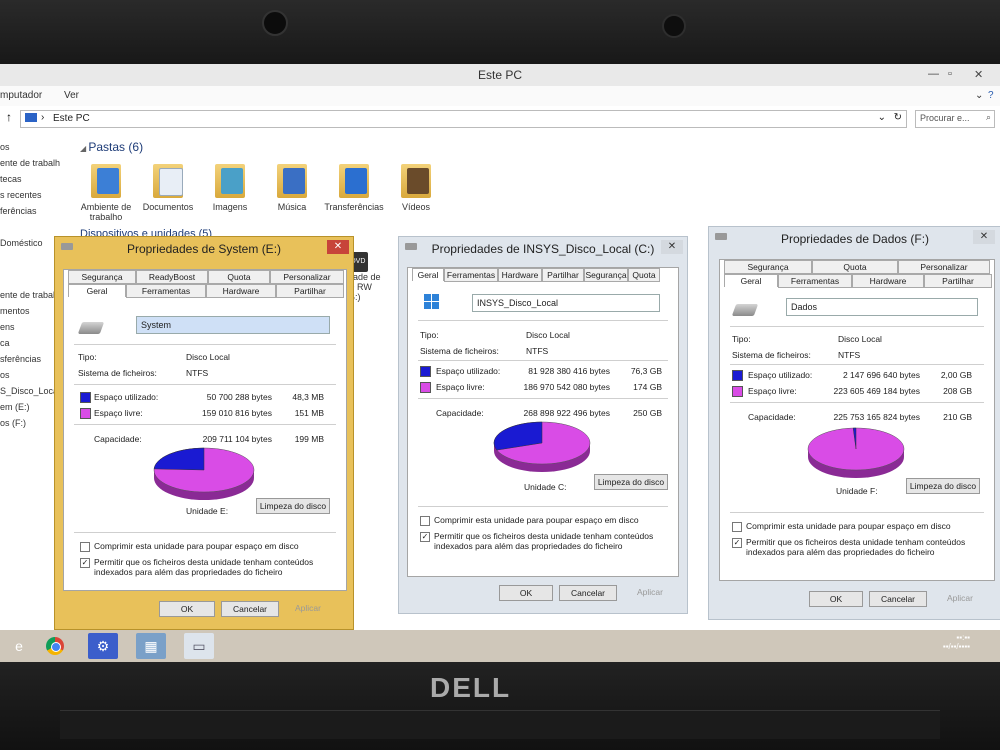 The width and height of the screenshot is (1000, 750). Describe the element at coordinates (463, 119) in the screenshot. I see `address-field: › Este PC ⌄ ↻` at that location.